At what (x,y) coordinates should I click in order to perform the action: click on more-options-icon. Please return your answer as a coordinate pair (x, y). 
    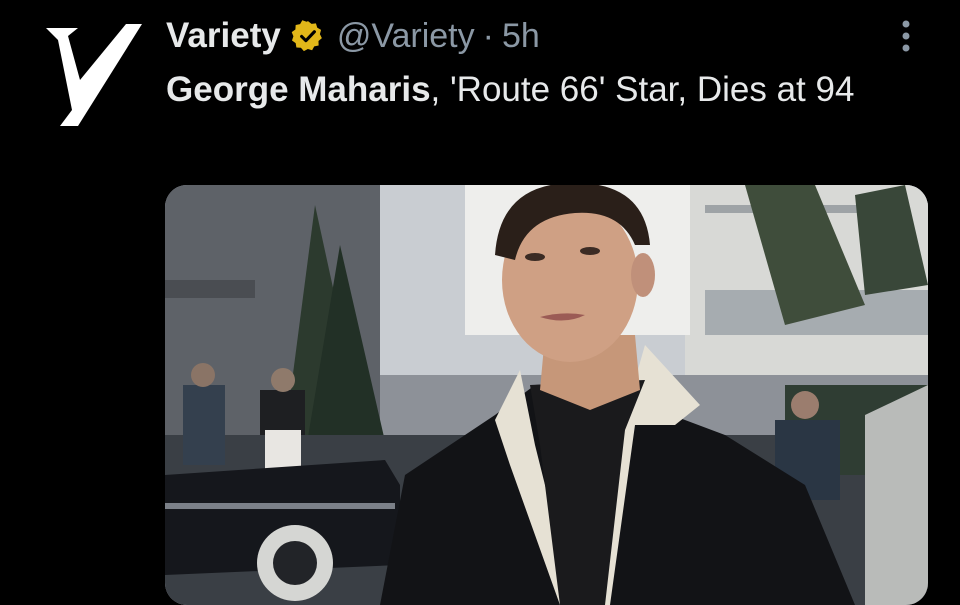
    Looking at the image, I should click on (906, 36).